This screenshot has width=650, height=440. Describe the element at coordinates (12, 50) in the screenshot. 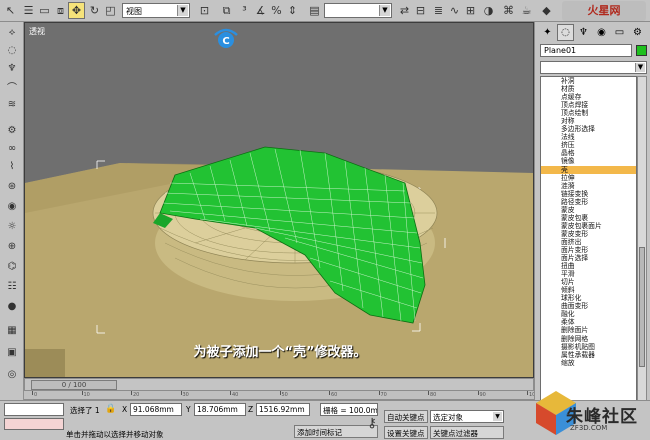

I see `modify-icon: ◌` at that location.